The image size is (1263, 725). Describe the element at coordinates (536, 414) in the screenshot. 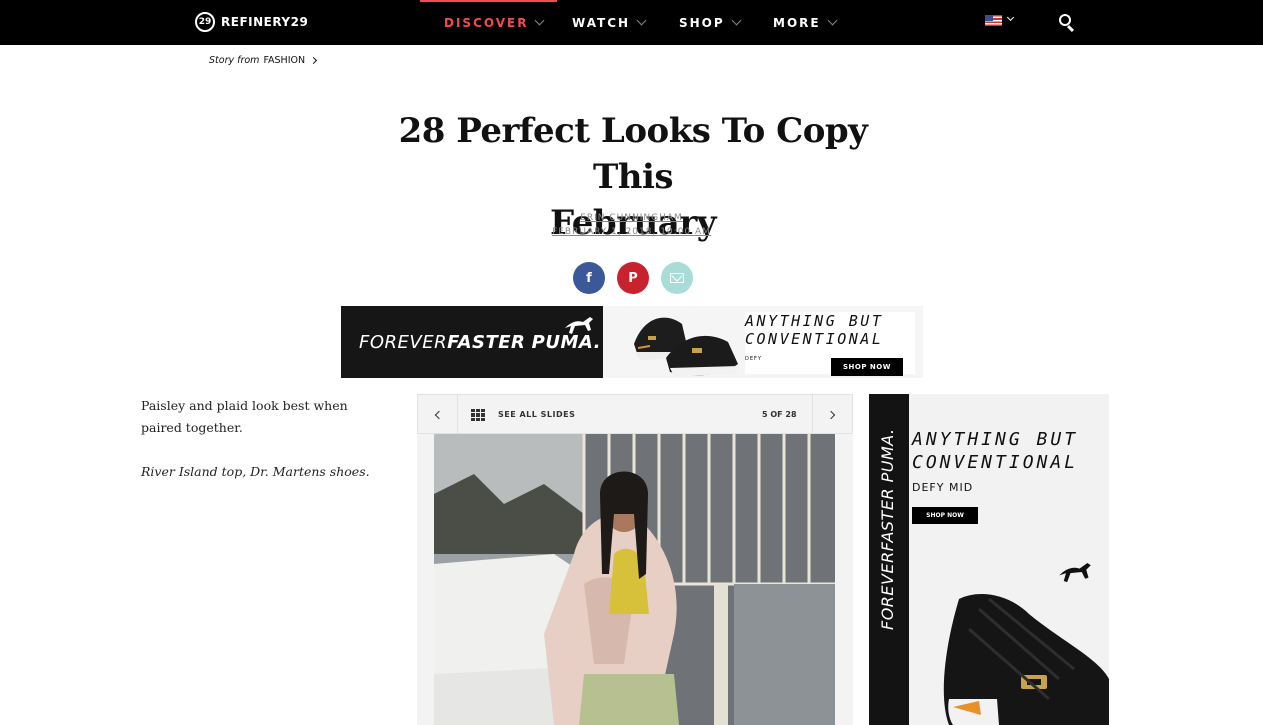

I see `see-all-slides-button: SEE ALL SLIDES` at that location.